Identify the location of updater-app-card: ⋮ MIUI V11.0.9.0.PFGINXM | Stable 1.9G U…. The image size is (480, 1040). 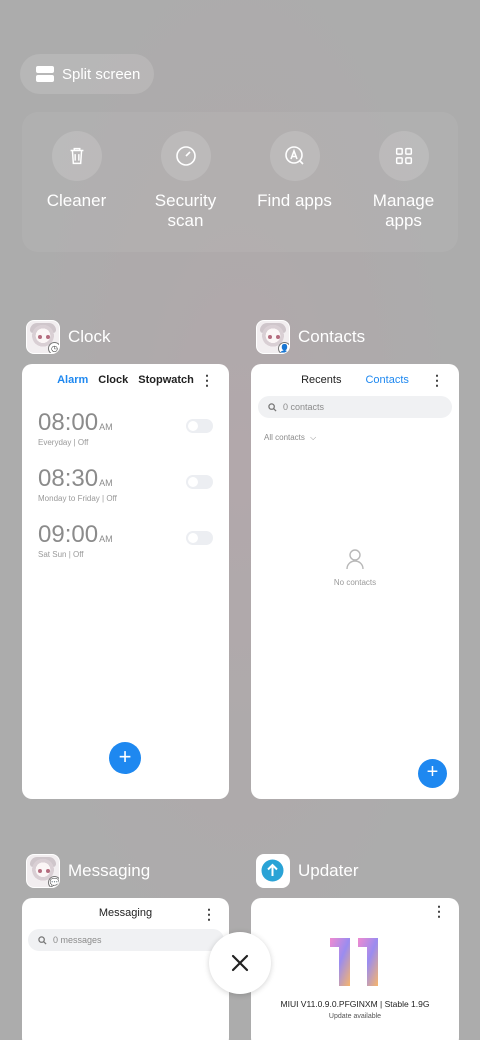
(355, 969).